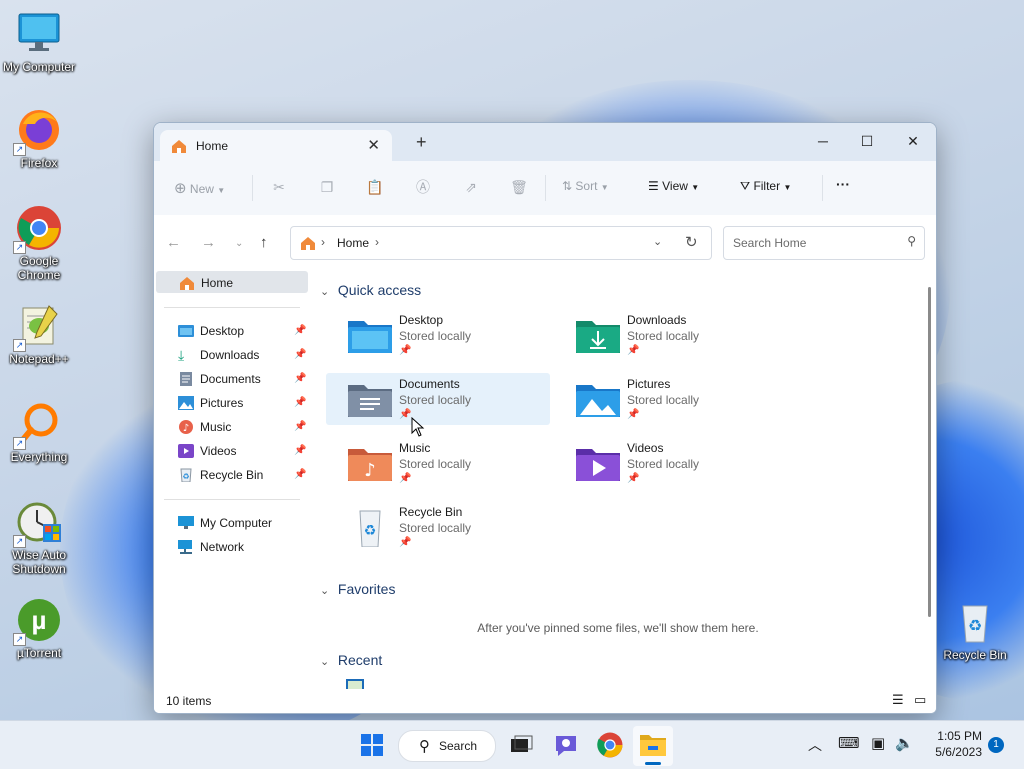 Image resolution: width=1024 pixels, height=769 pixels. I want to click on address-dropdown-icon: ⌄, so click(657, 241).